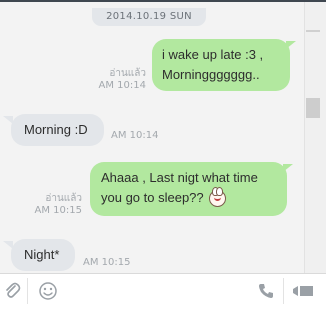  What do you see at coordinates (12, 292) in the screenshot?
I see `paperclip-icon` at bounding box center [12, 292].